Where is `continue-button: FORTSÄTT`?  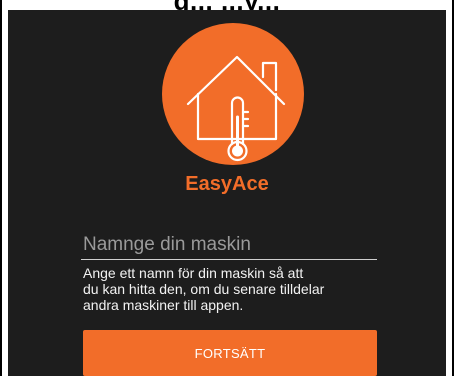
continue-button: FORTSÄTT is located at coordinates (230, 353).